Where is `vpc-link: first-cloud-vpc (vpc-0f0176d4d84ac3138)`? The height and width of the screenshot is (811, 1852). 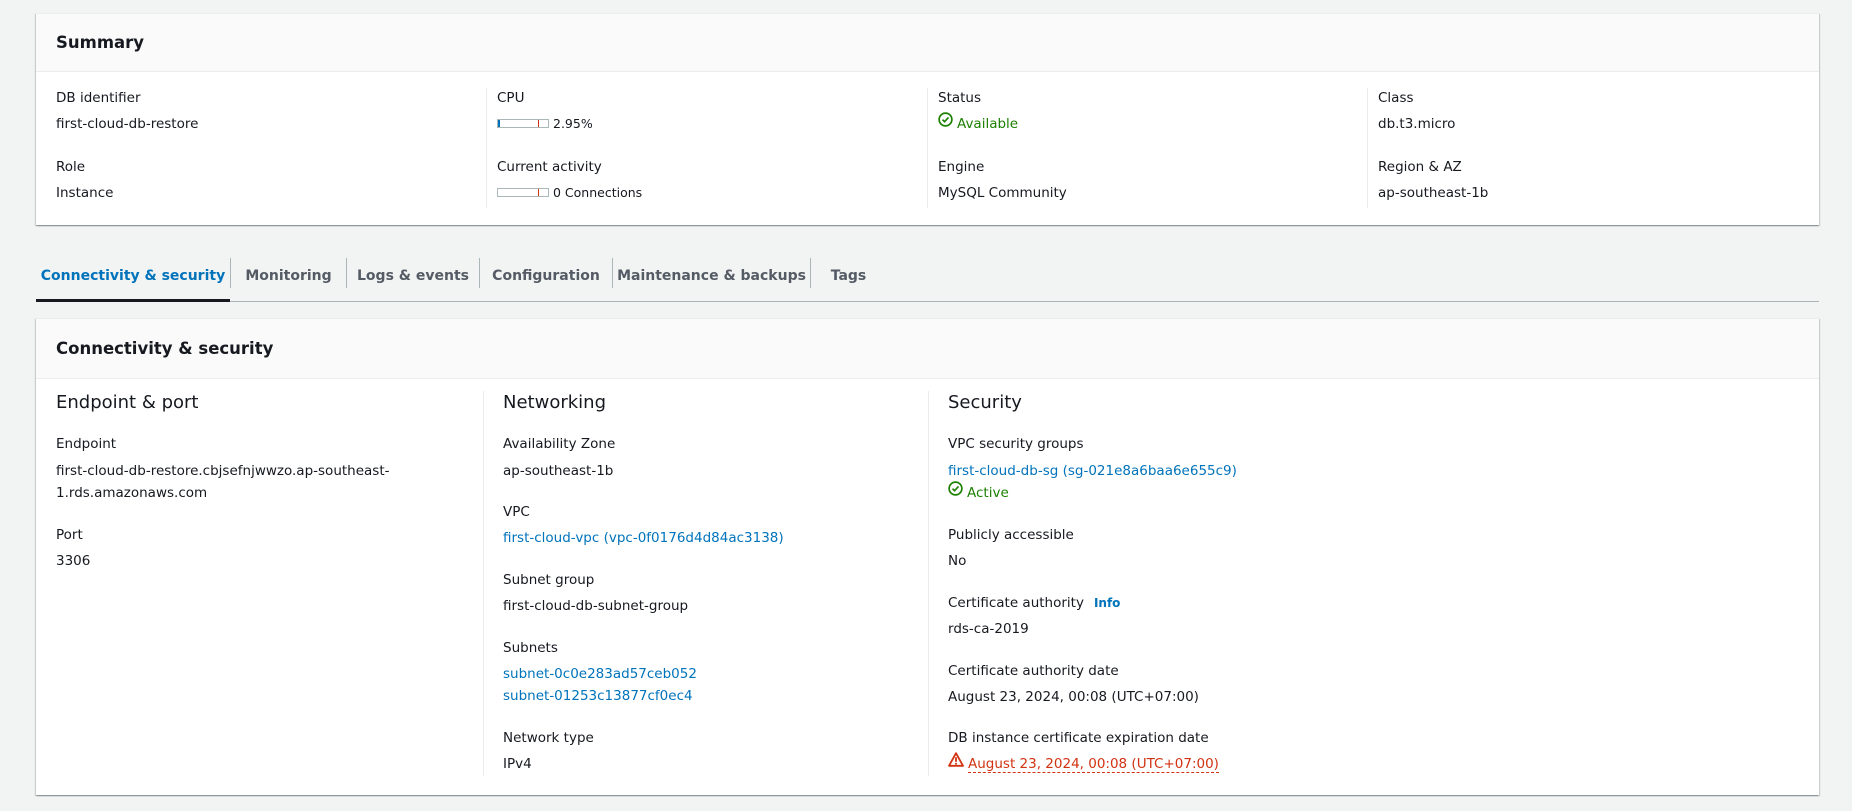
vpc-link: first-cloud-vpc (vpc-0f0176d4d84ac3138) is located at coordinates (643, 538).